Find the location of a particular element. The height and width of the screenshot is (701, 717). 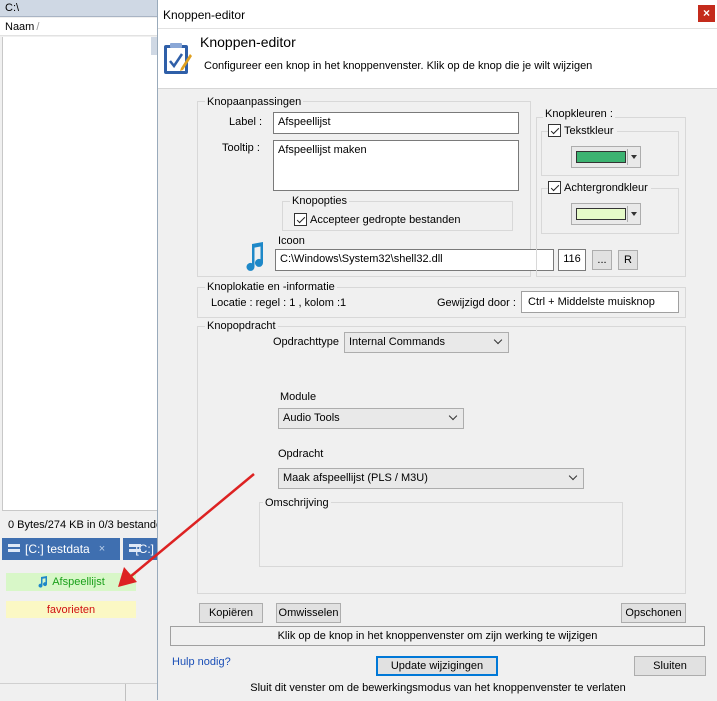

tab-testdata: [C:] testdata × is located at coordinates (61, 549).